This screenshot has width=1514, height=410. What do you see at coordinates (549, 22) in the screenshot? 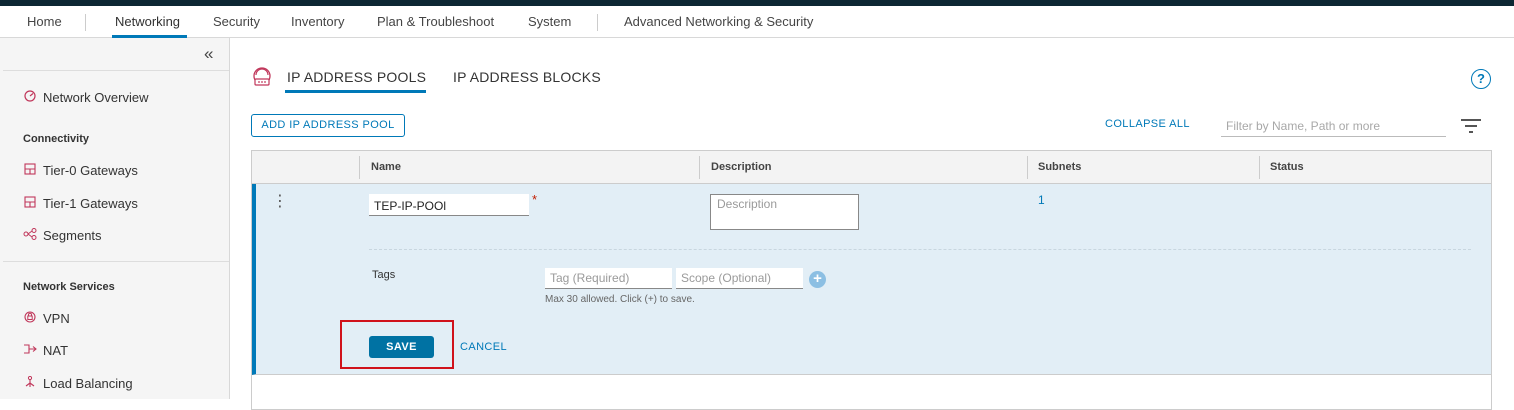
I see `nav-system: System` at bounding box center [549, 22].